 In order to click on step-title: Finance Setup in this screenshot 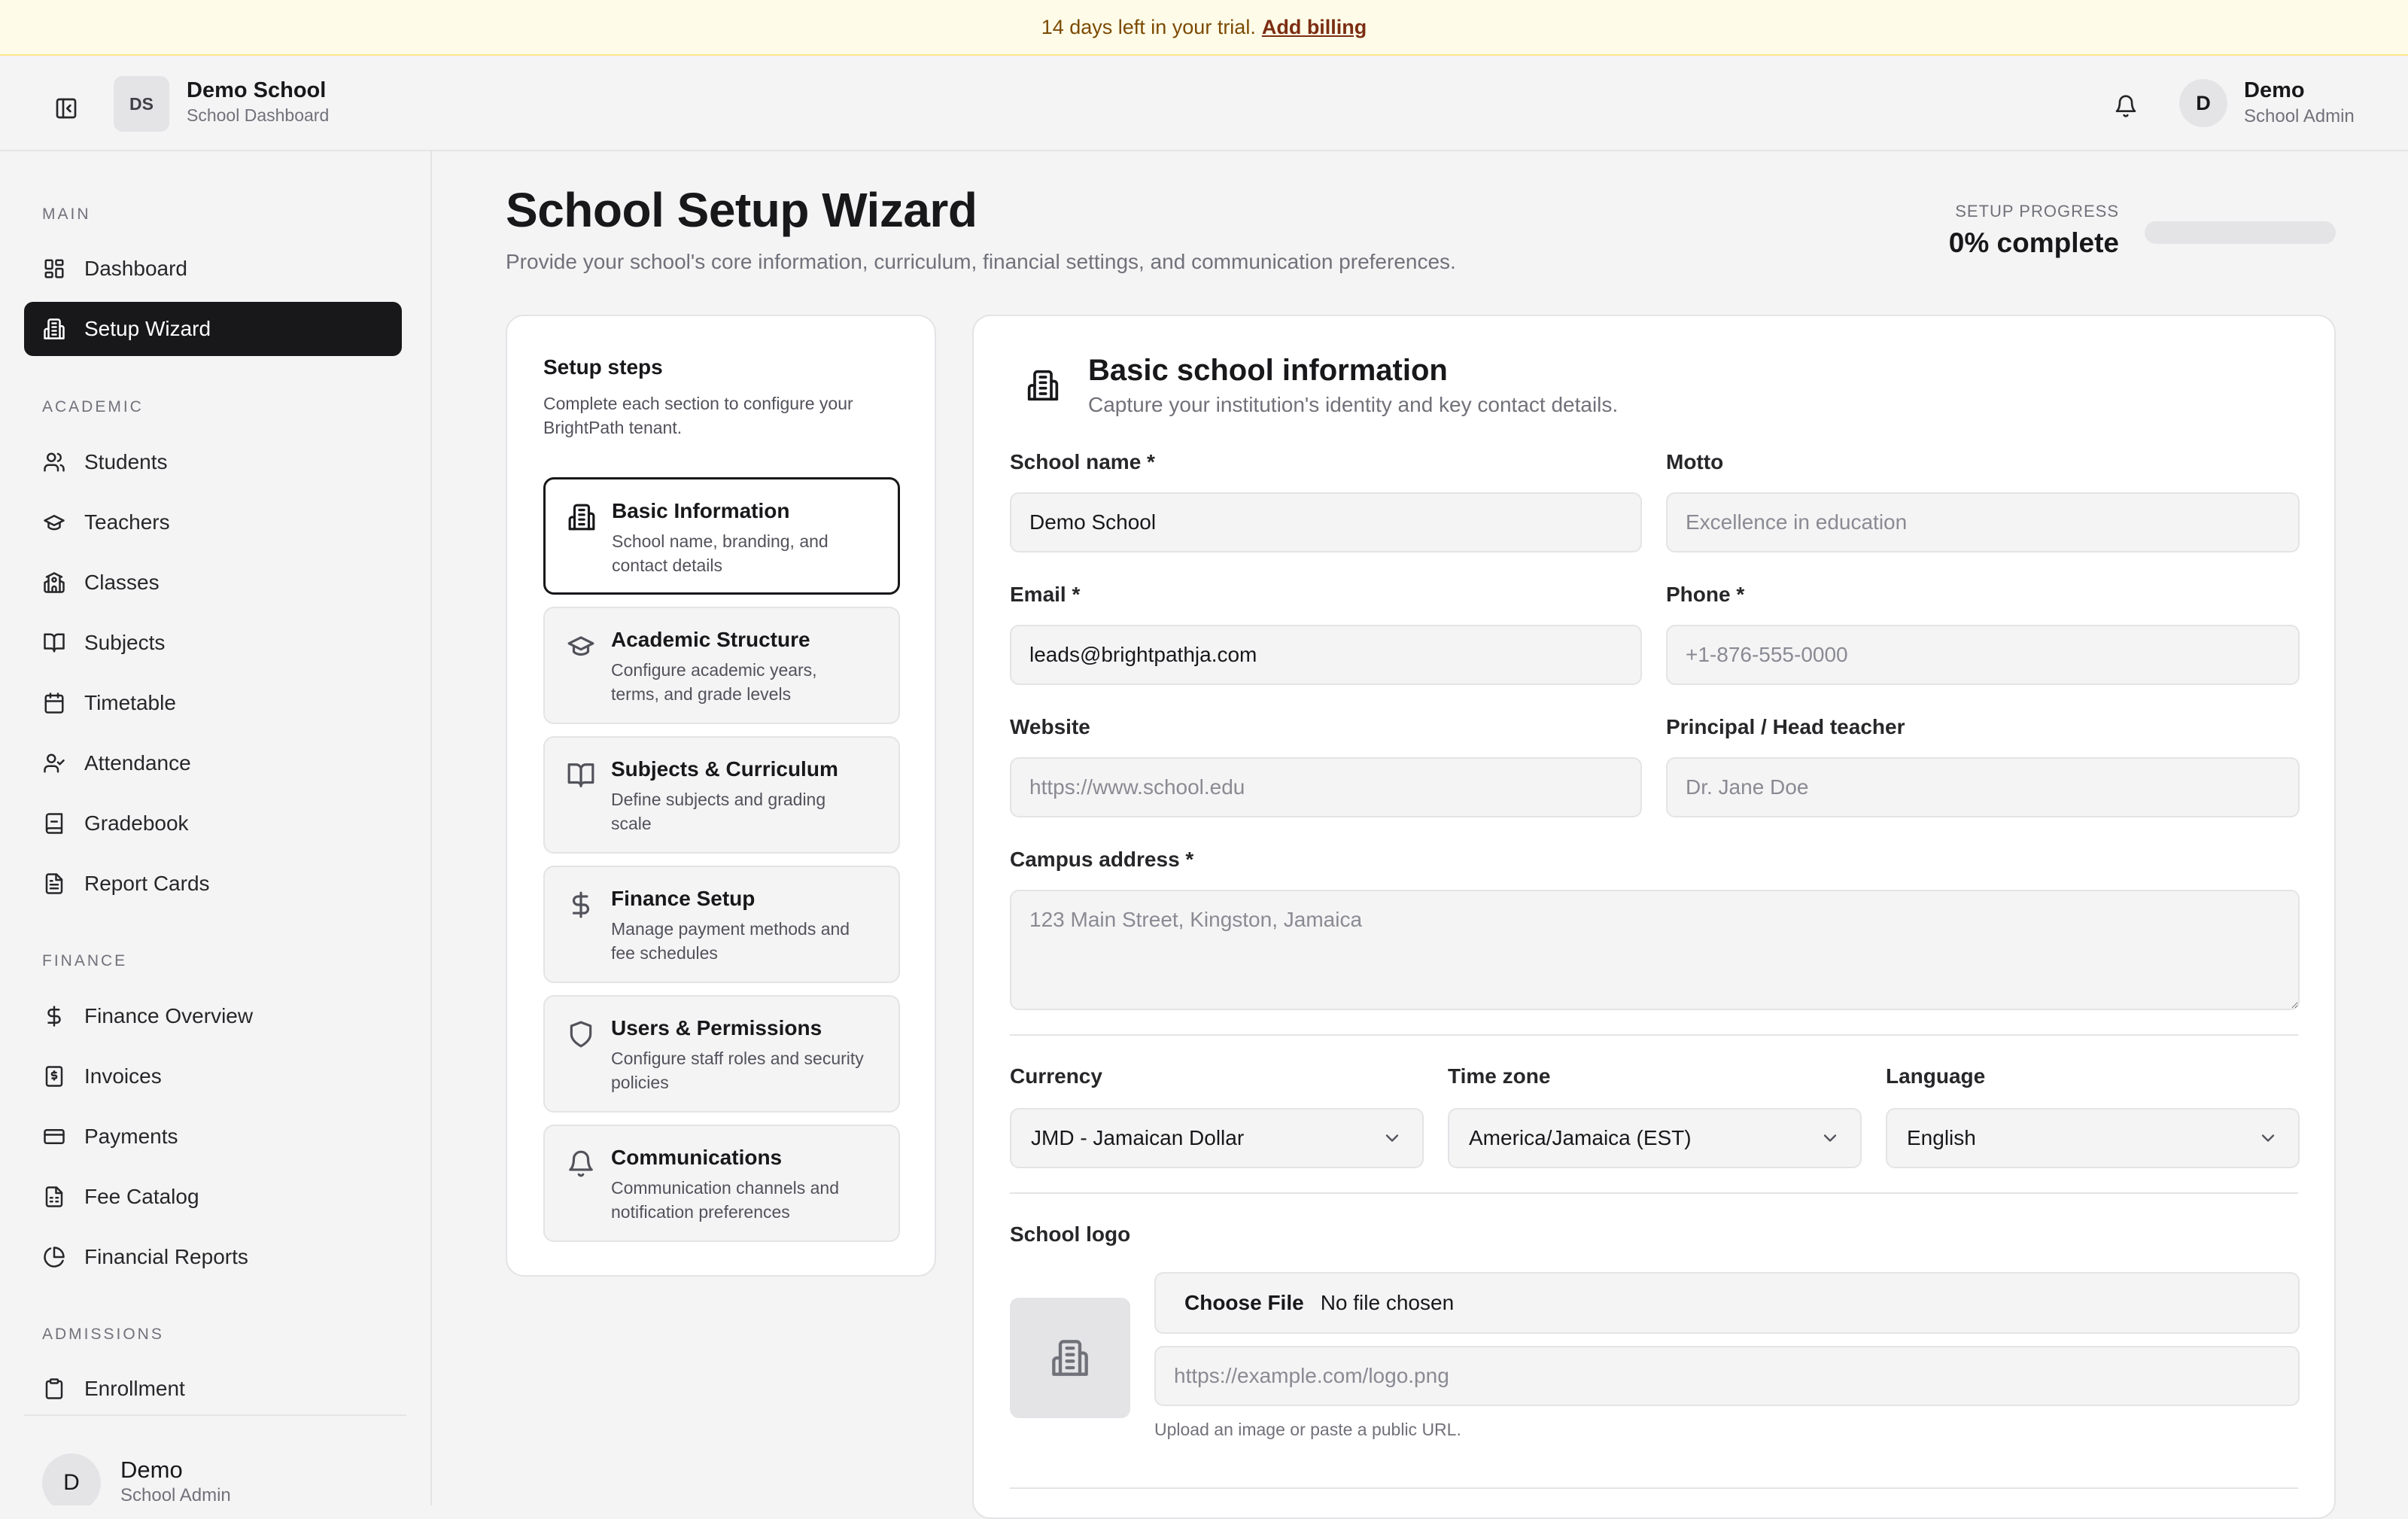, I will do `click(683, 898)`.